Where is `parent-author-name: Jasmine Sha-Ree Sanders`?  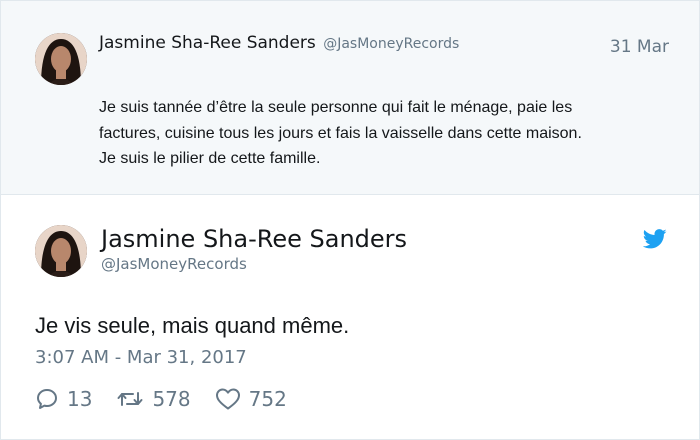
parent-author-name: Jasmine Sha-Ree Sanders is located at coordinates (207, 43).